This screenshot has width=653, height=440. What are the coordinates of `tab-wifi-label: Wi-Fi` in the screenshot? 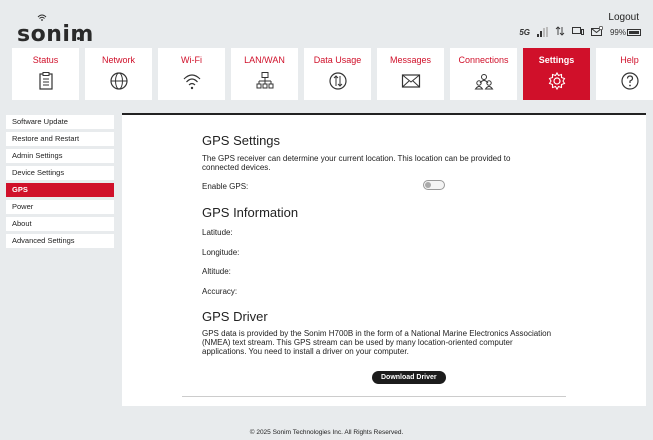 It's located at (191, 60).